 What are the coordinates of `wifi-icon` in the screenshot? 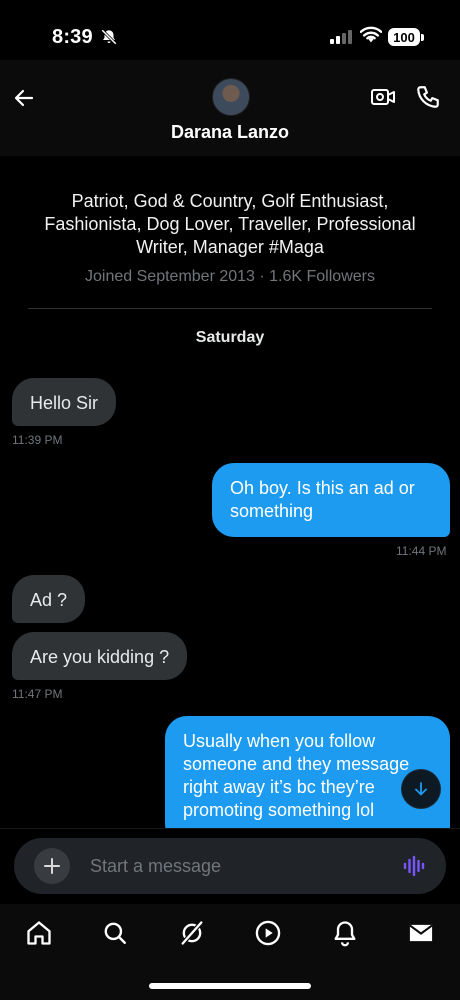 It's located at (371, 37).